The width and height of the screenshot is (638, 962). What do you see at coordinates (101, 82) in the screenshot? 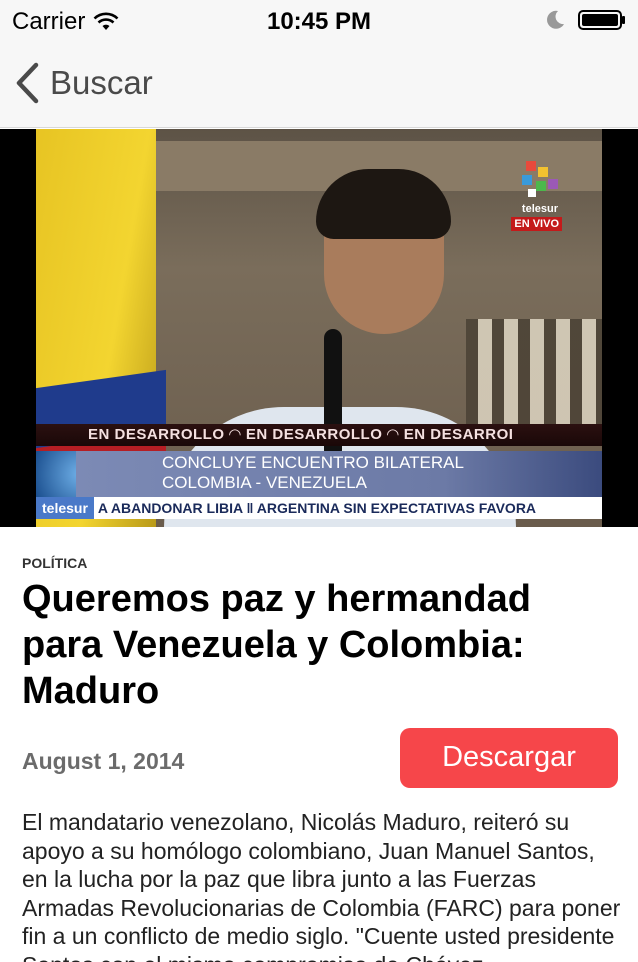
I see `back-label: Buscar` at bounding box center [101, 82].